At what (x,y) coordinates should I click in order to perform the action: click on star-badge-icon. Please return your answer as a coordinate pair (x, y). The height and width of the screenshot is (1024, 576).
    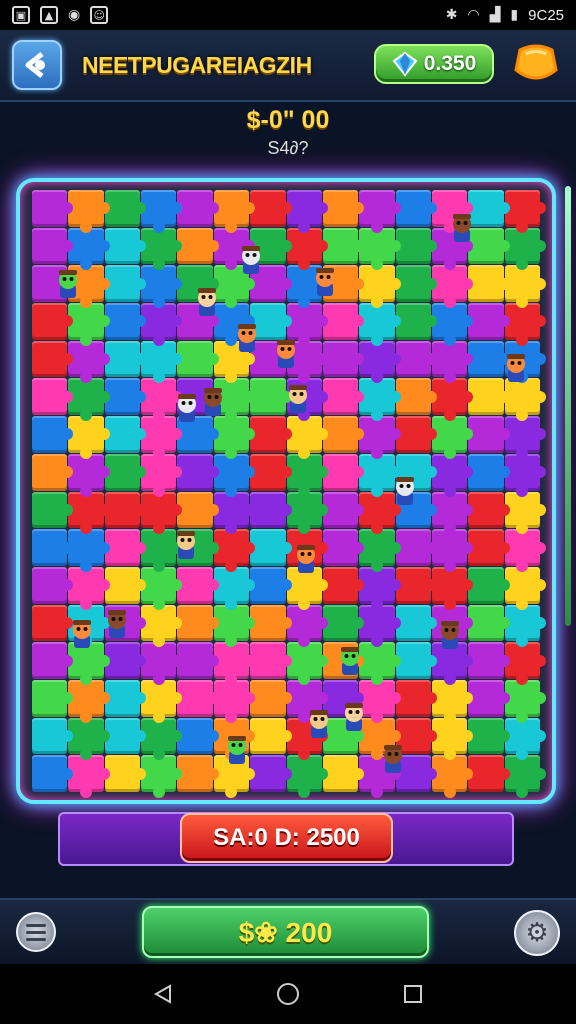
    Looking at the image, I should click on (536, 64).